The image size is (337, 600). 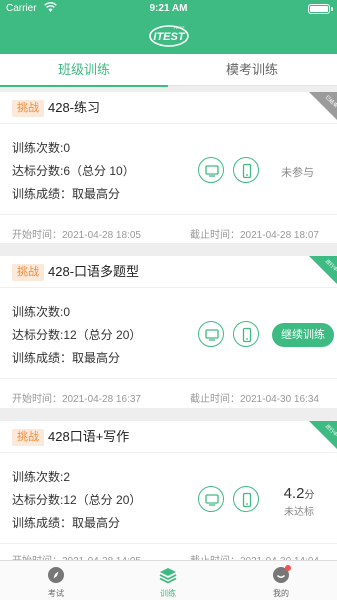 What do you see at coordinates (168, 108) in the screenshot?
I see `card-header: 挑战 428-练习` at bounding box center [168, 108].